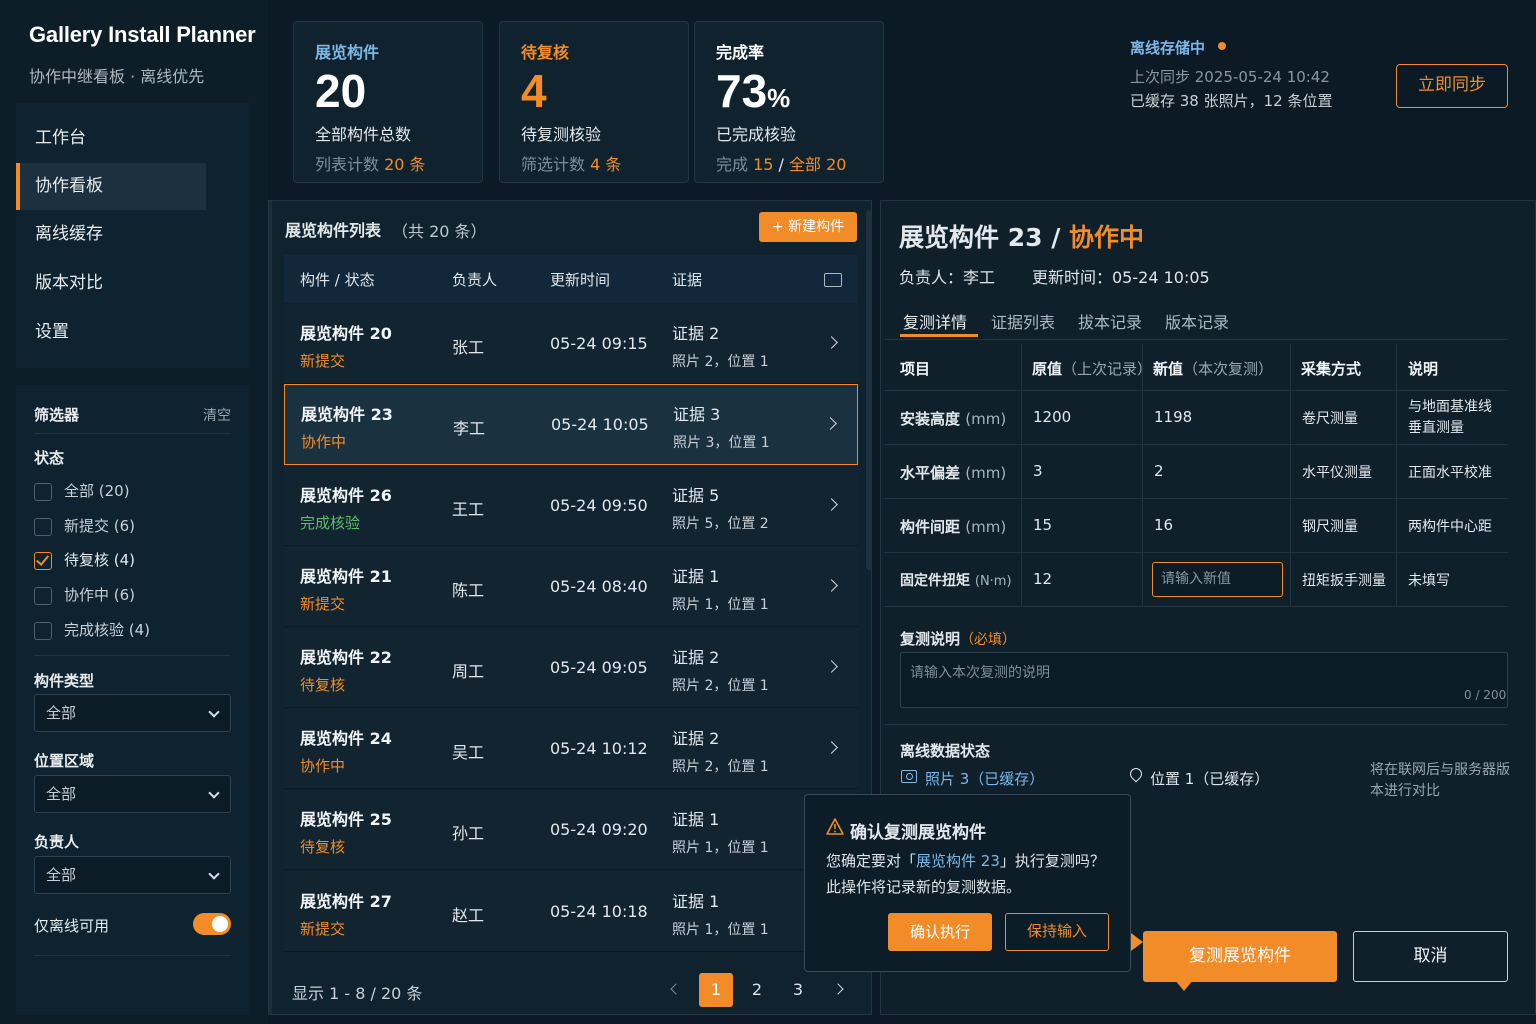 The width and height of the screenshot is (1536, 1024). What do you see at coordinates (1023, 321) in the screenshot?
I see `tab-evidence-list: 证据列表` at bounding box center [1023, 321].